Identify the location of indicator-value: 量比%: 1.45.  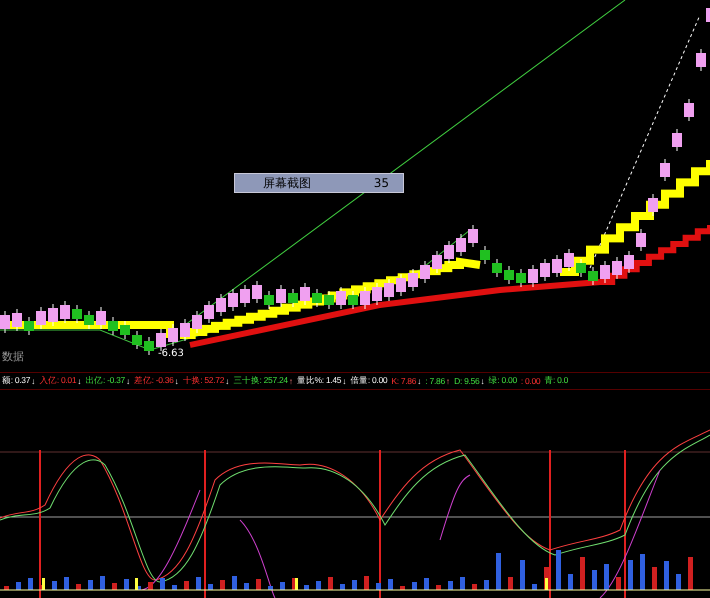
(319, 381).